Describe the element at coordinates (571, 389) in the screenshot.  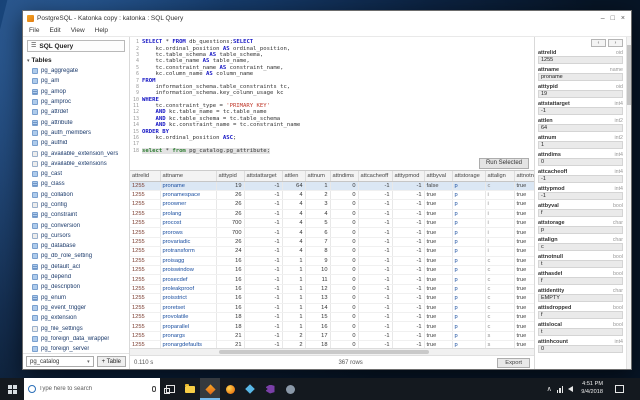
I see `volume-icon` at that location.